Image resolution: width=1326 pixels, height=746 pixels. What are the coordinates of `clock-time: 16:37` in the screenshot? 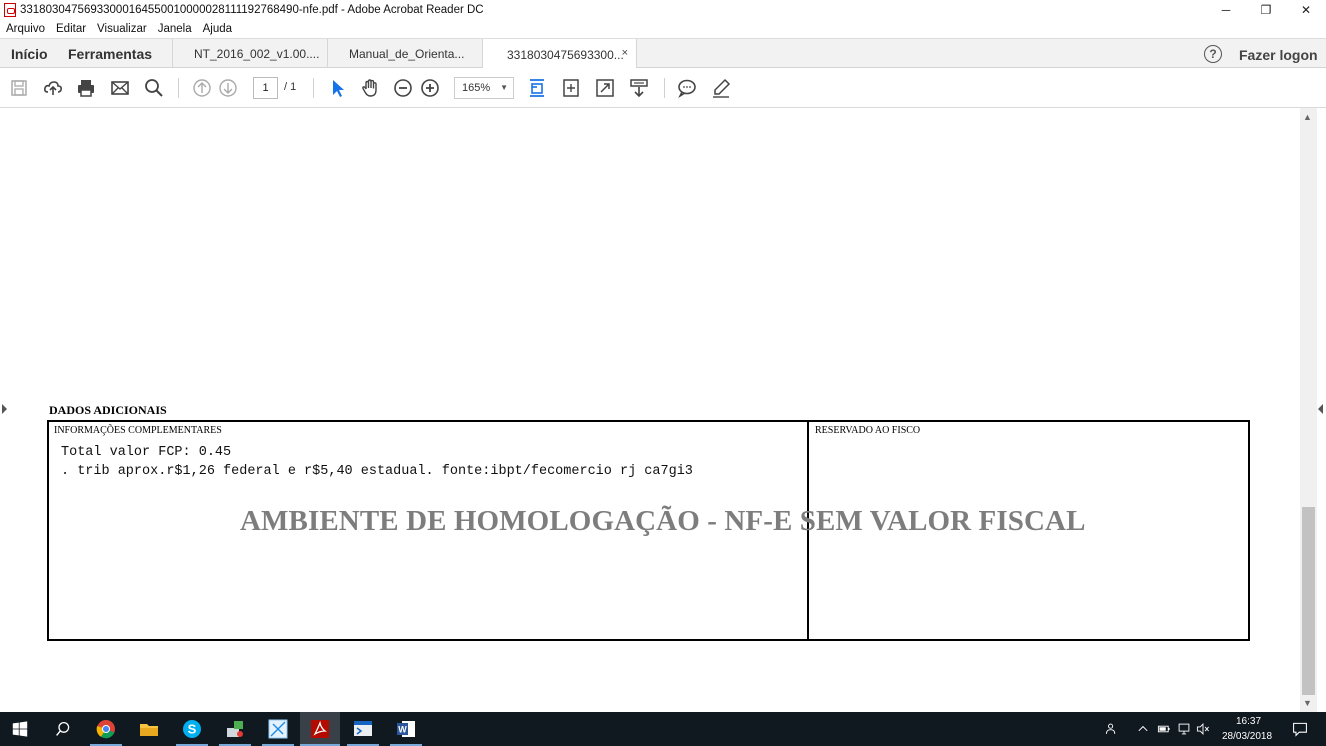 It's located at (1248, 721).